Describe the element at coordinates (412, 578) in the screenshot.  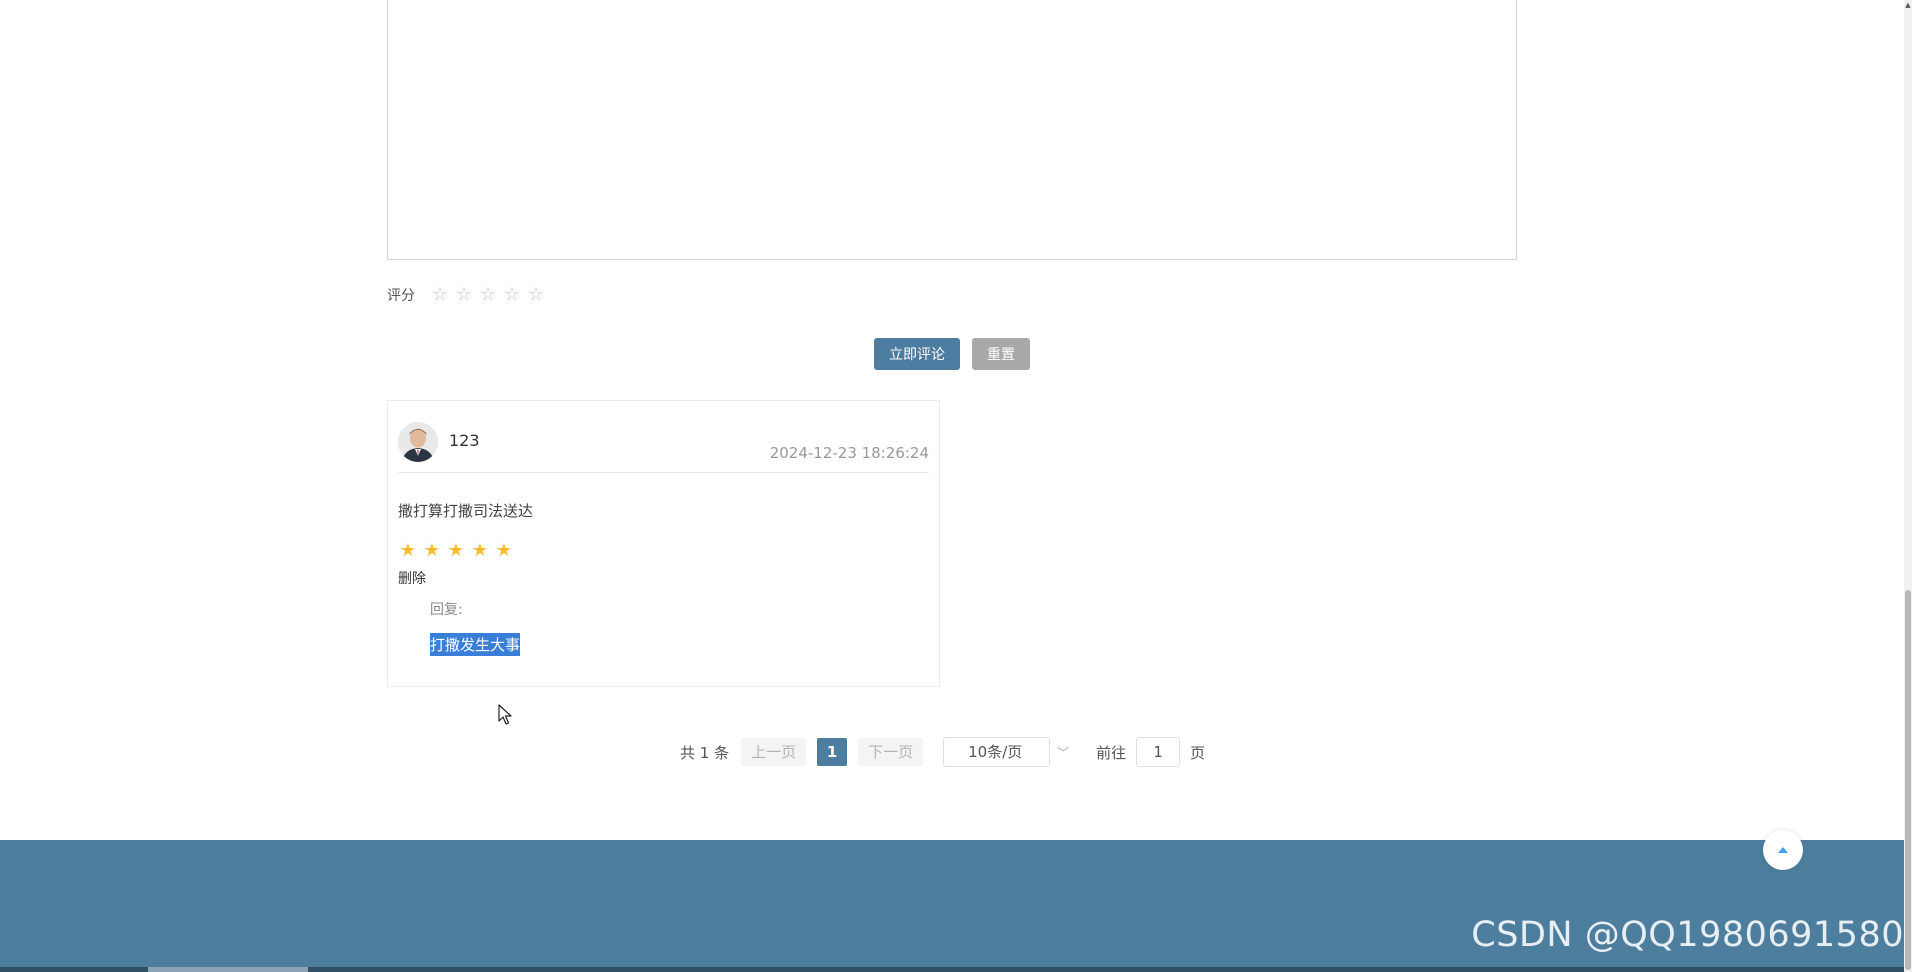
I see `delete-comment-link: 删除` at that location.